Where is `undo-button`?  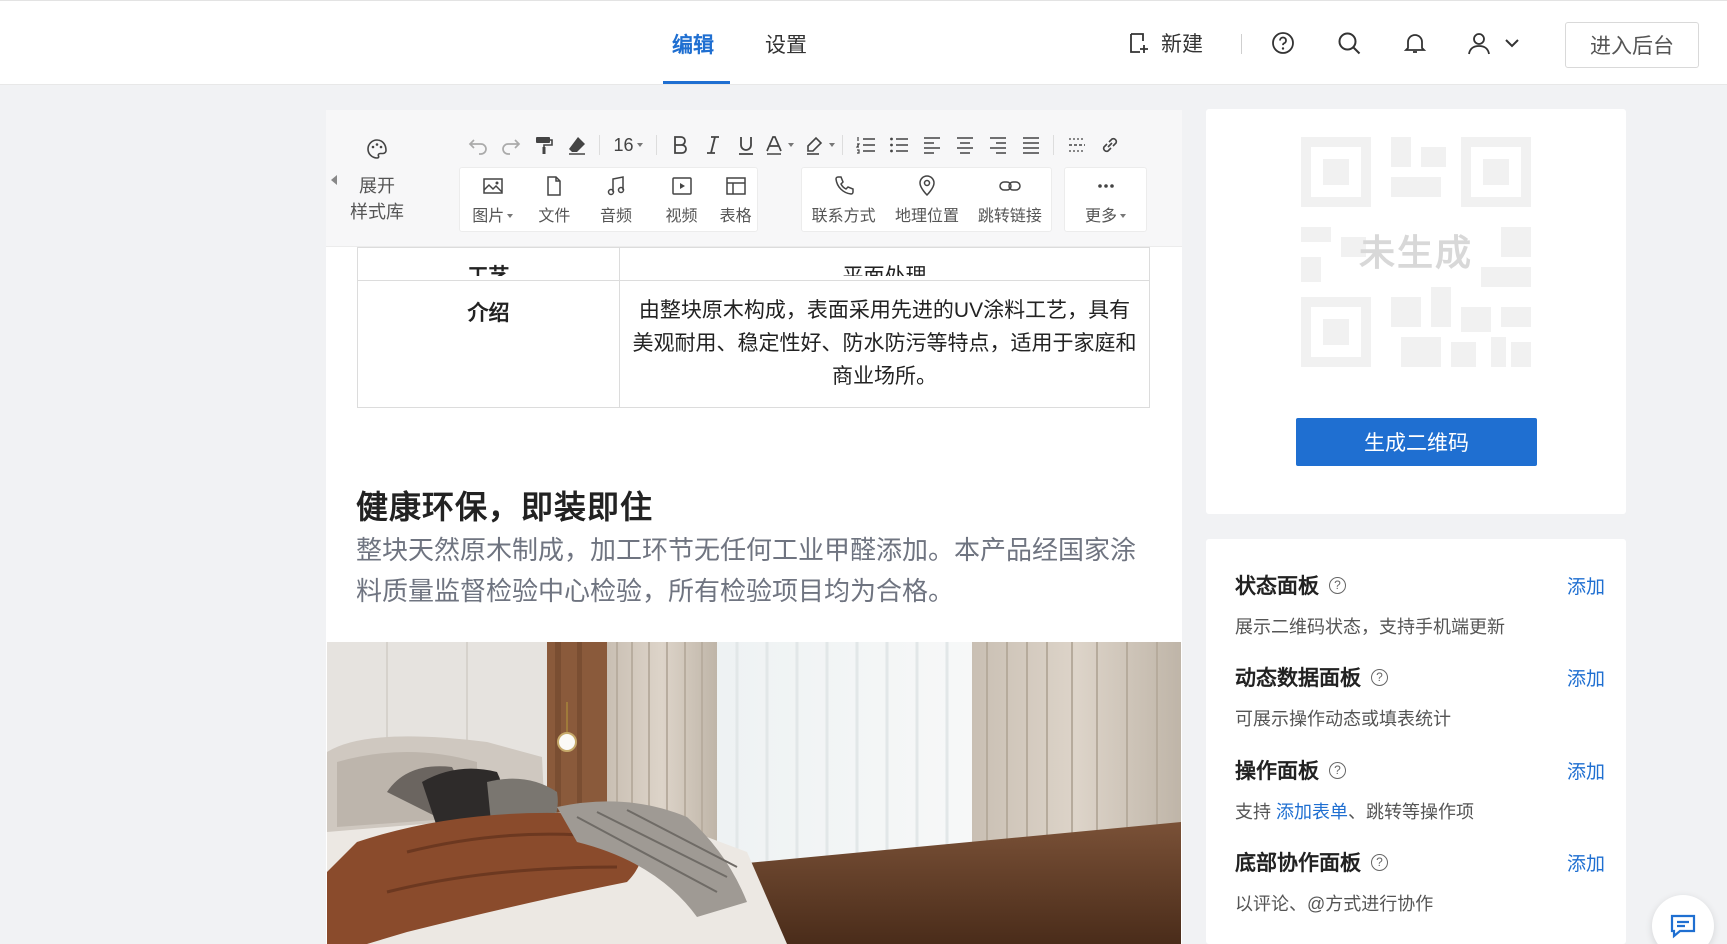
undo-button is located at coordinates (477, 145).